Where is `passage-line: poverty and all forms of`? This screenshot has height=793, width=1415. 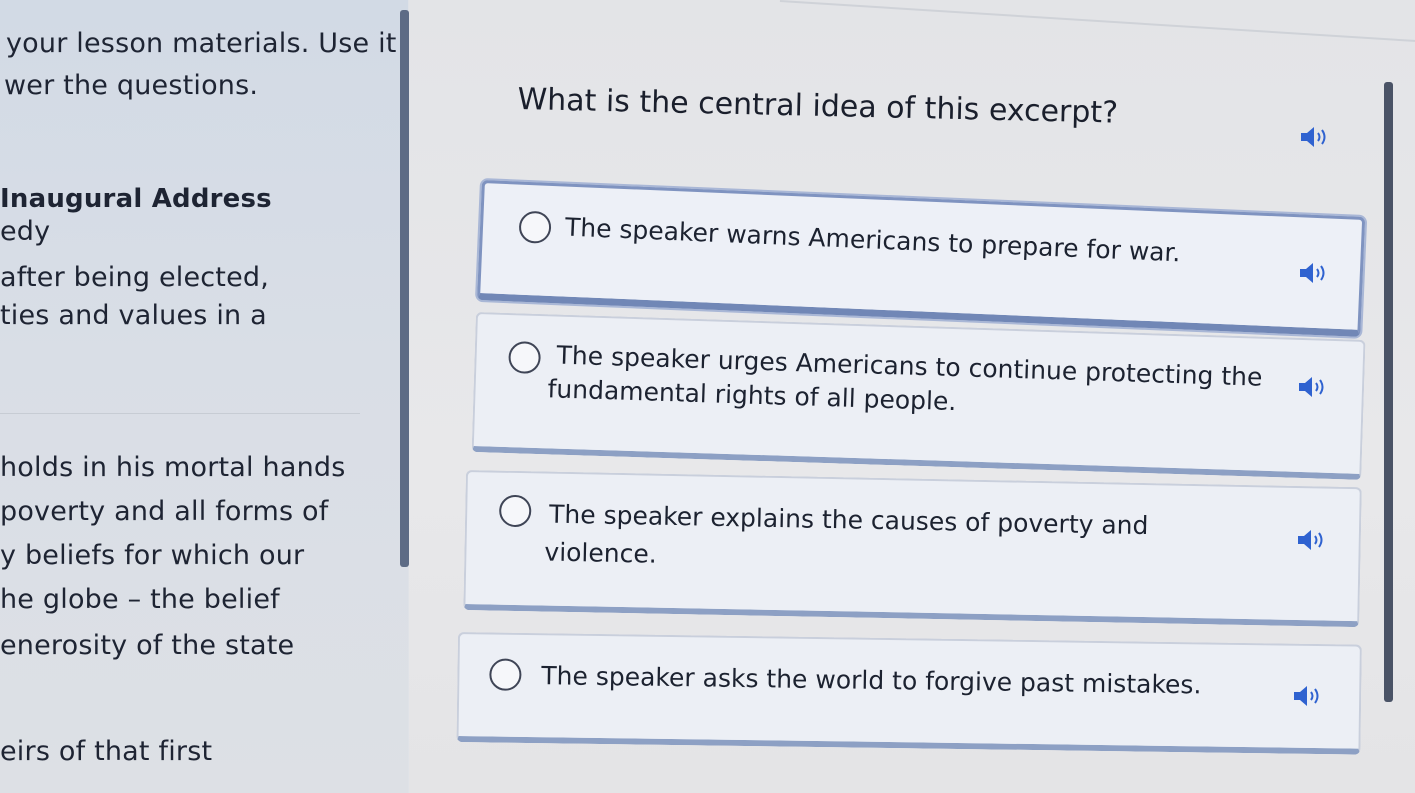 passage-line: poverty and all forms of is located at coordinates (164, 511).